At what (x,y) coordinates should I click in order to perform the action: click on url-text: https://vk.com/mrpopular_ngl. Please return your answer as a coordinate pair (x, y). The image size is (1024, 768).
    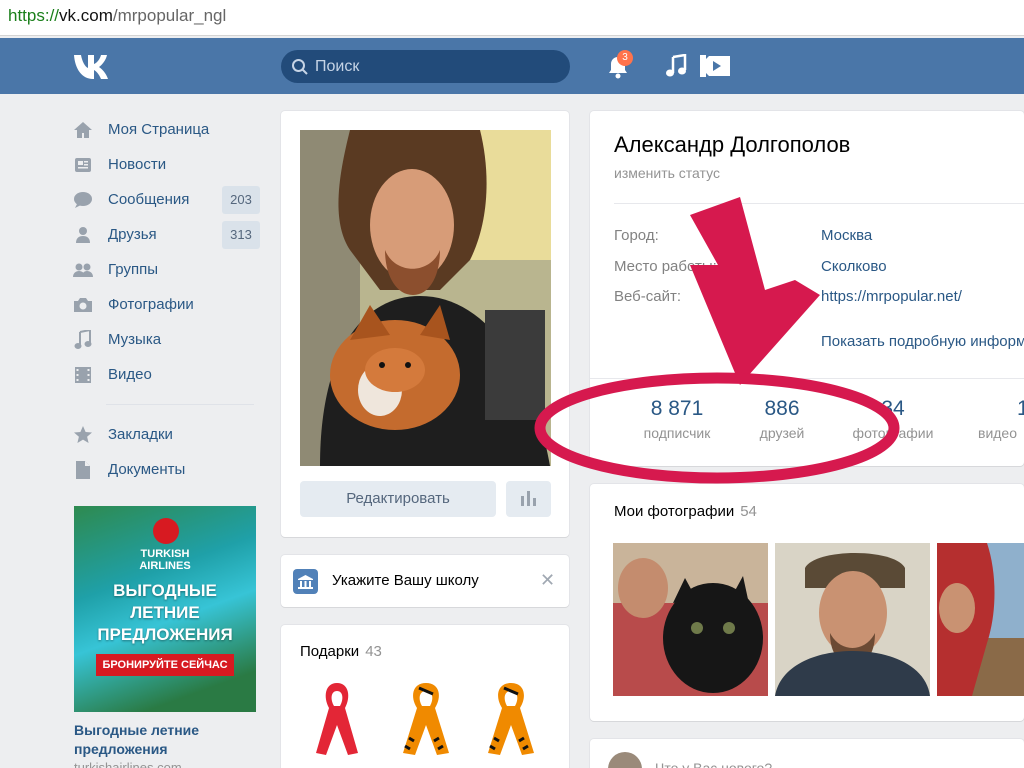
    Looking at the image, I should click on (117, 16).